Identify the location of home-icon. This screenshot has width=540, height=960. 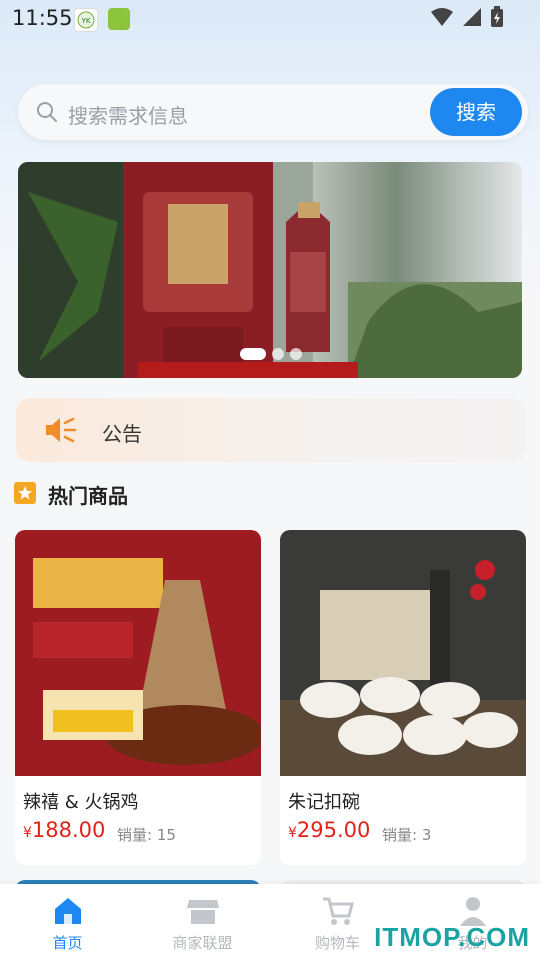
(67, 911).